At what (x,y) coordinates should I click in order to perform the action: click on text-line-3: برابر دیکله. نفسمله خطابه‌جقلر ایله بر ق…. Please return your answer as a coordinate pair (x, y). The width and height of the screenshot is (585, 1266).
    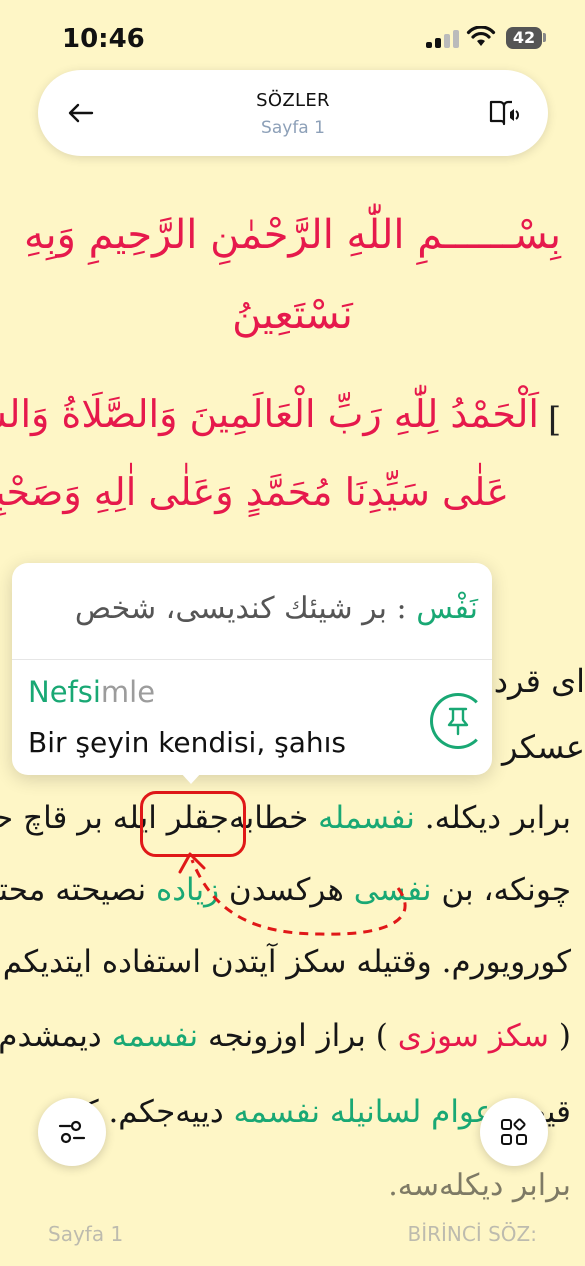
    Looking at the image, I should click on (285, 818).